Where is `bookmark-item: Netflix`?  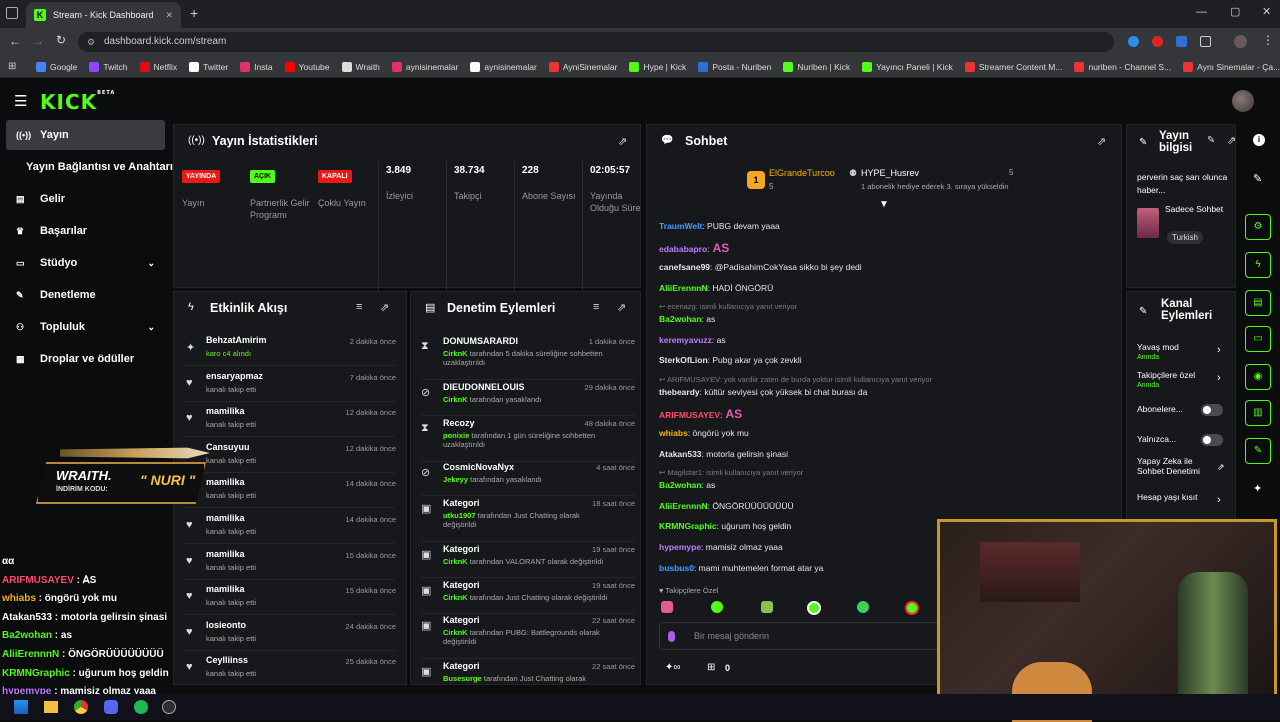 bookmark-item: Netflix is located at coordinates (158, 66).